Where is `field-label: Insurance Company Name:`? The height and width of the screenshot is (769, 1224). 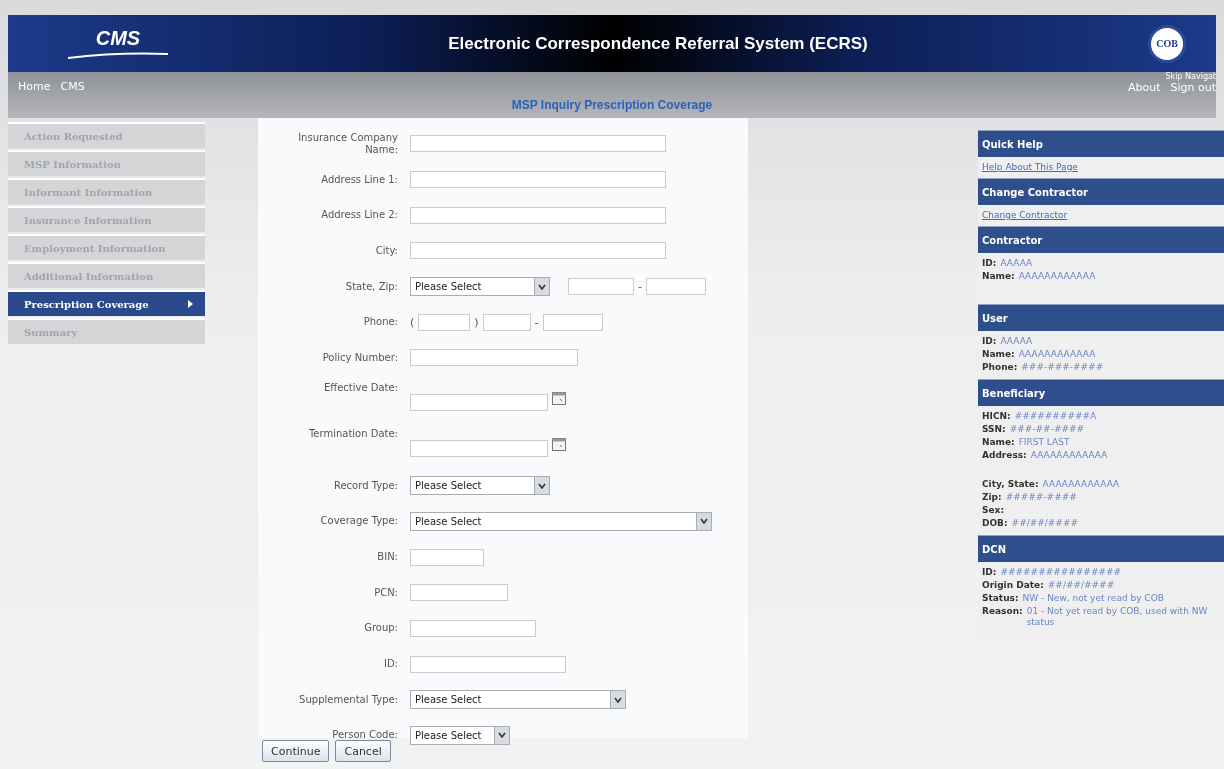 field-label: Insurance Company Name: is located at coordinates (348, 143).